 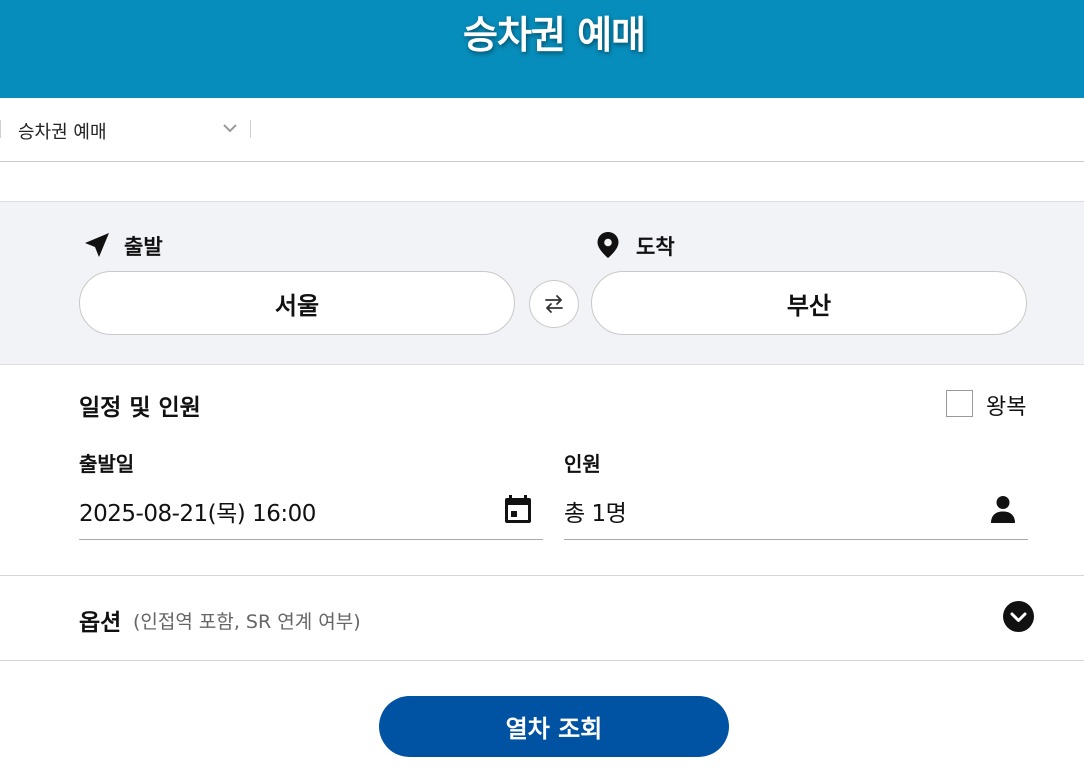 What do you see at coordinates (1006, 405) in the screenshot?
I see `roundtrip-label: 왕복` at bounding box center [1006, 405].